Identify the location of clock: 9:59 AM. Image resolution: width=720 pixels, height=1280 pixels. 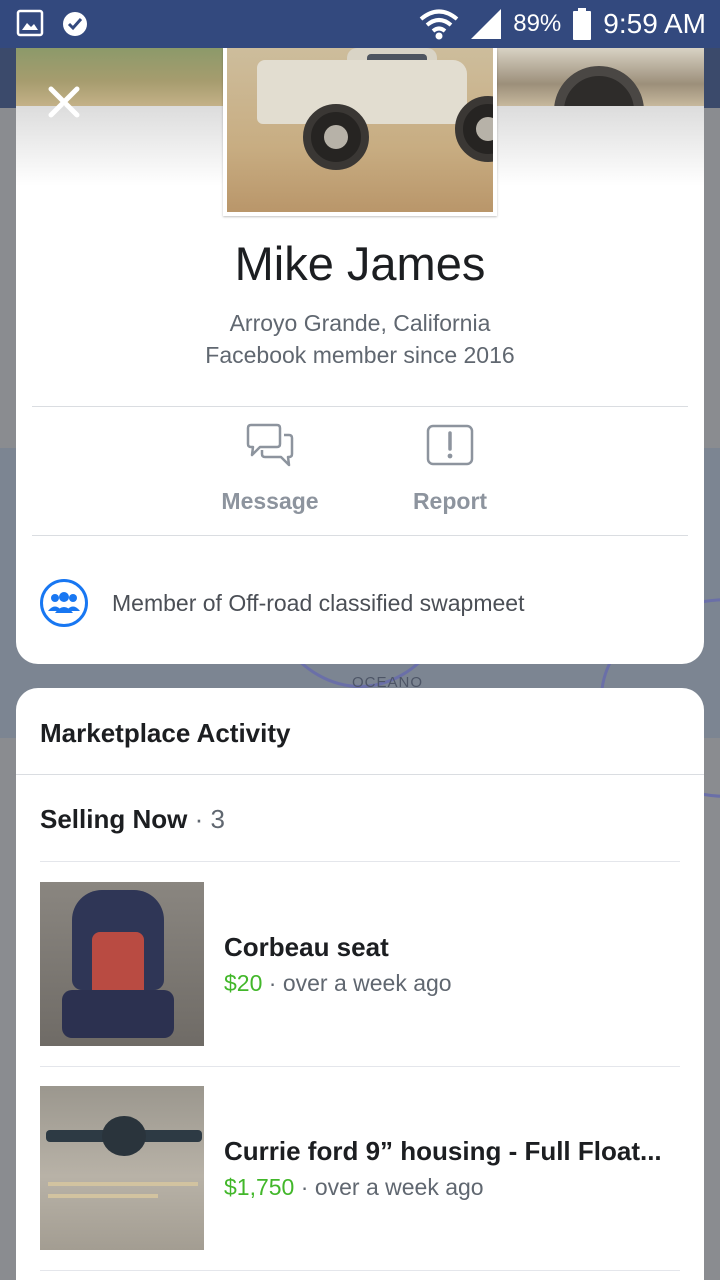
(654, 23).